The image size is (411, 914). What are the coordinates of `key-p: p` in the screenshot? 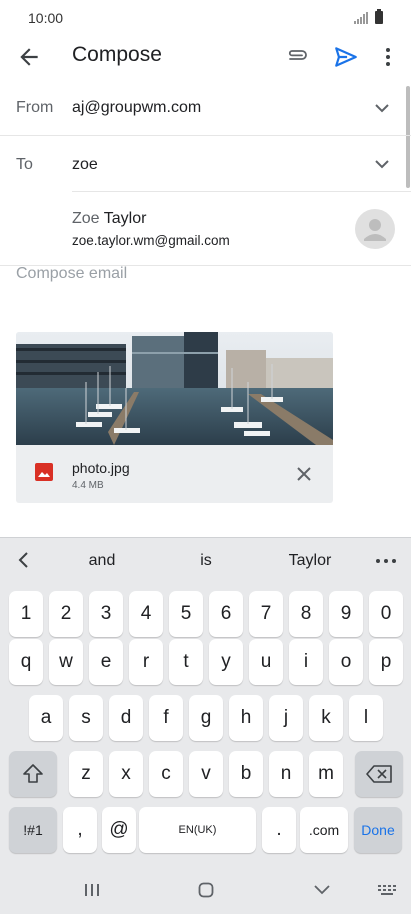 It's located at (386, 662).